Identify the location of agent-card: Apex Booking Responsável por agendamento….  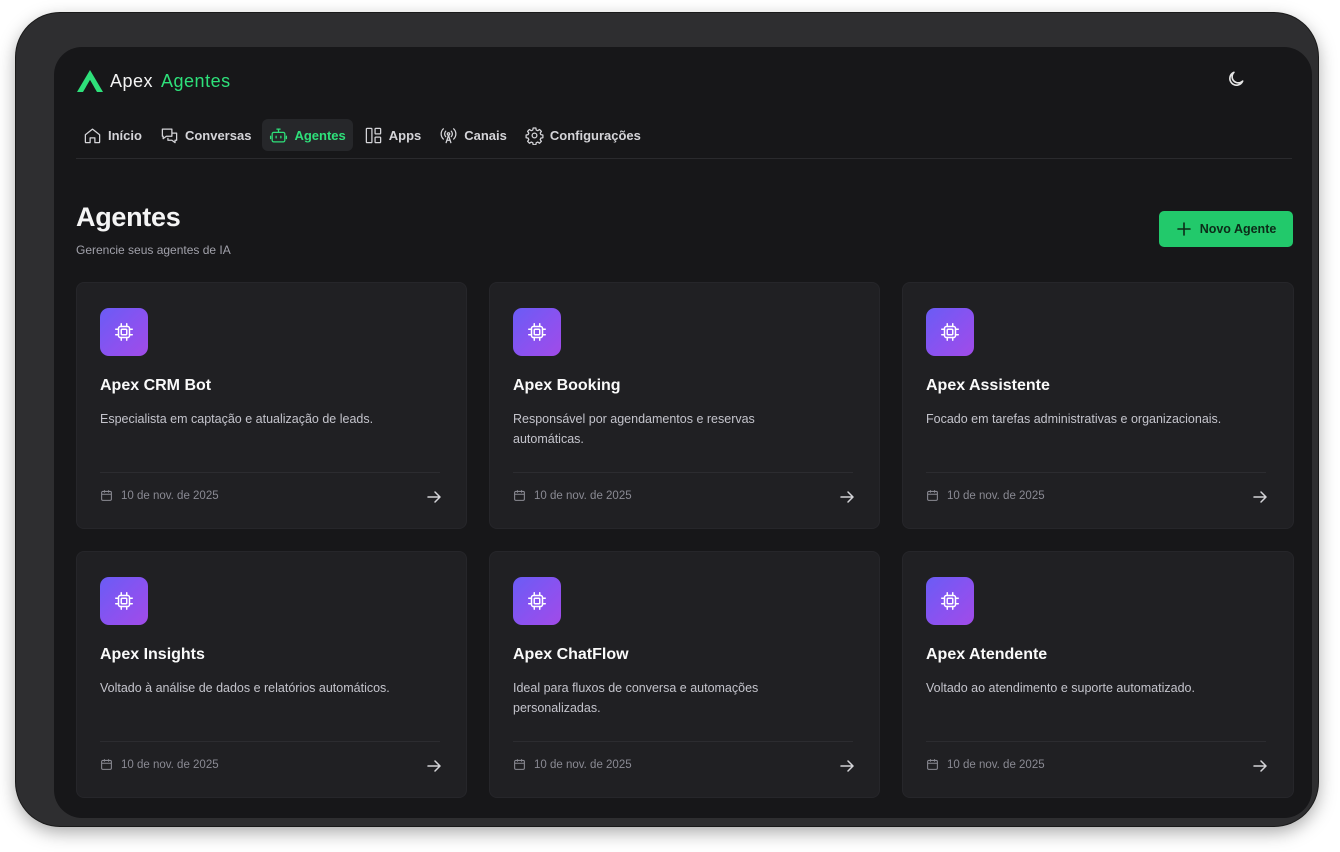
(684, 405).